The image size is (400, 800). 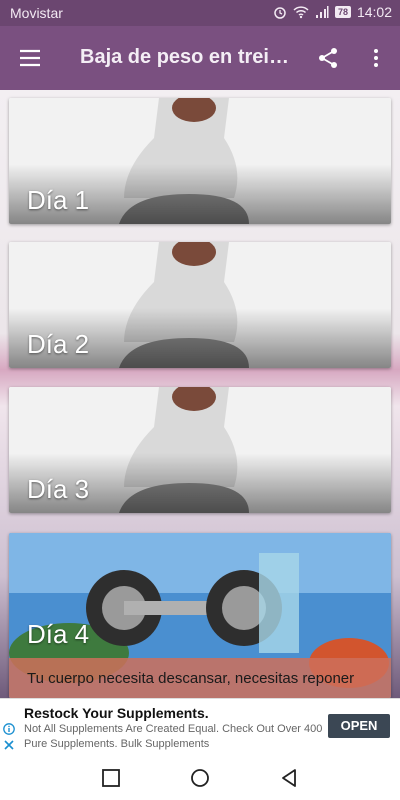 I want to click on ad-open-button: OPEN, so click(x=359, y=726).